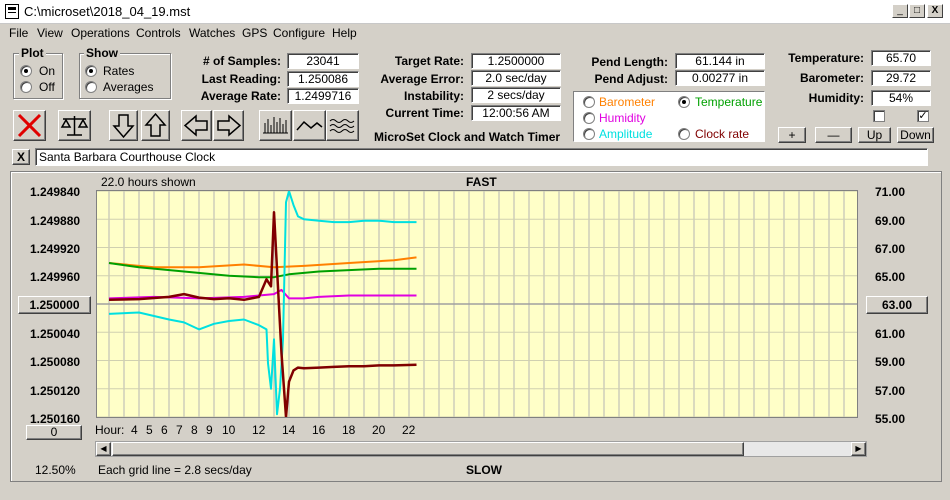  Describe the element at coordinates (309, 125) in the screenshot. I see `line-graph-icon` at that location.